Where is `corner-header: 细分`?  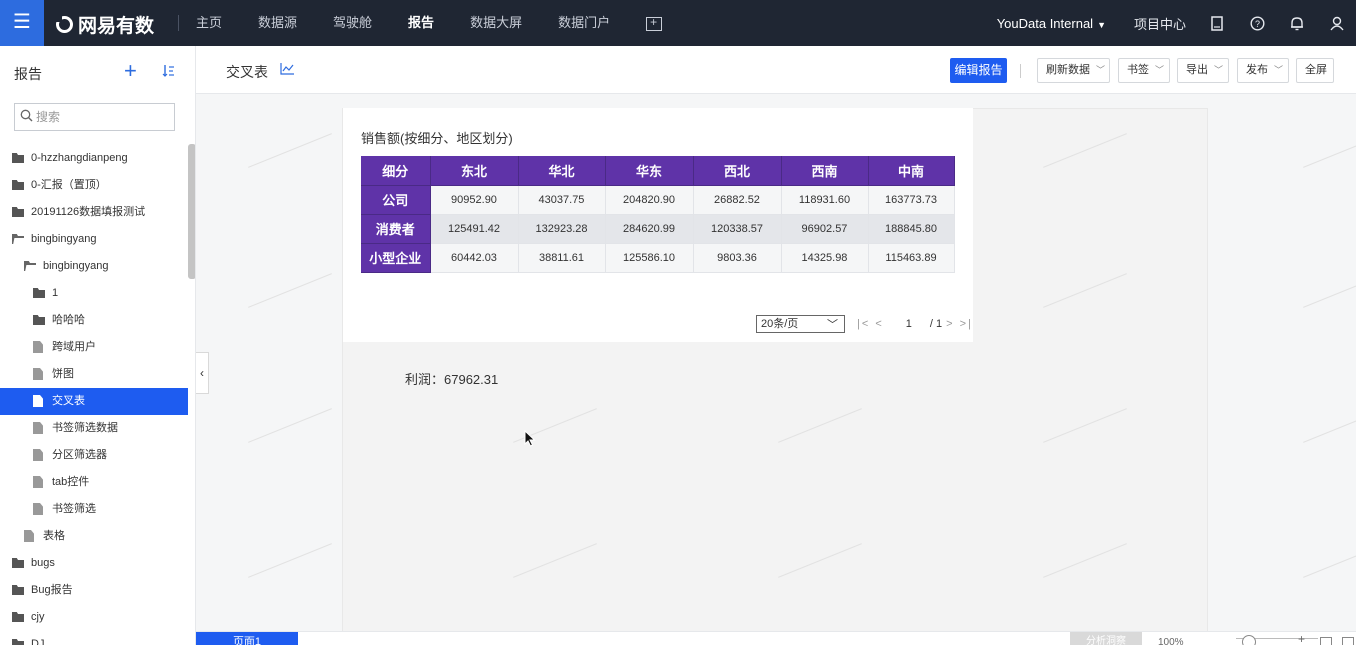
corner-header: 细分 is located at coordinates (396, 171).